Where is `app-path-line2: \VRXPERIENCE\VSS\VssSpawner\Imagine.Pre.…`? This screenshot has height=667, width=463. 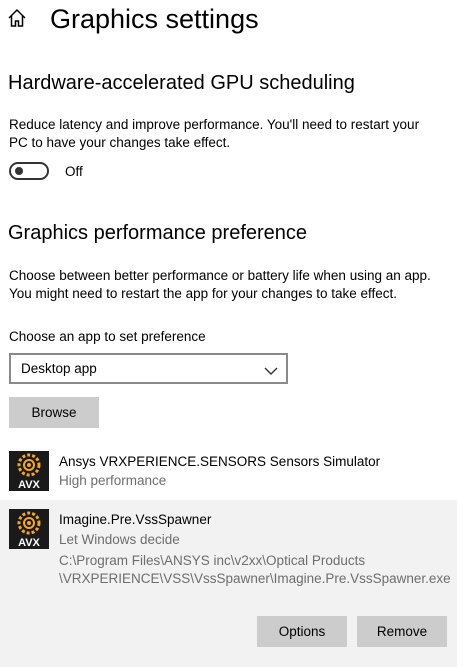 app-path-line2: \VRXPERIENCE\VSS\VssSpawner\Imagine.Pre.… is located at coordinates (255, 578).